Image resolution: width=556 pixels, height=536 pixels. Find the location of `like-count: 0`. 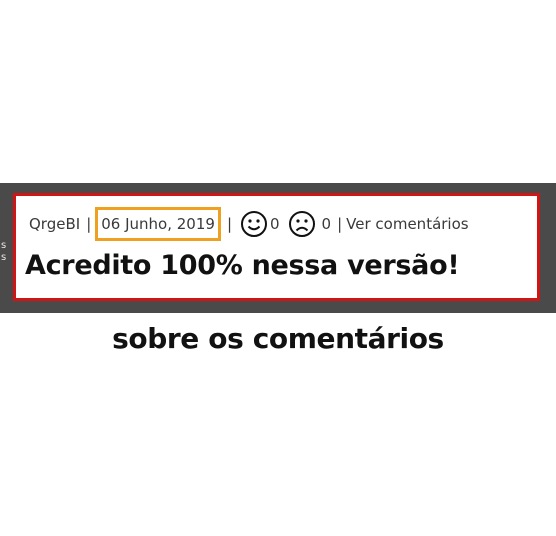

like-count: 0 is located at coordinates (275, 224).